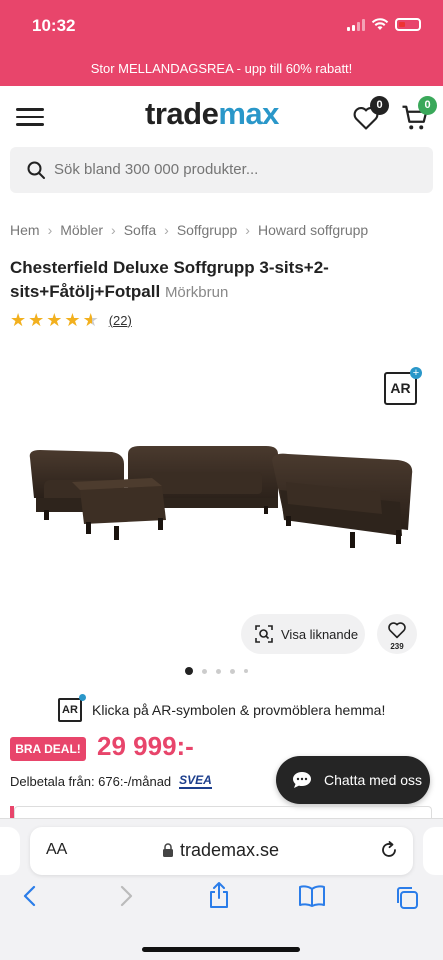 The image size is (443, 960). I want to click on back-button, so click(30, 898).